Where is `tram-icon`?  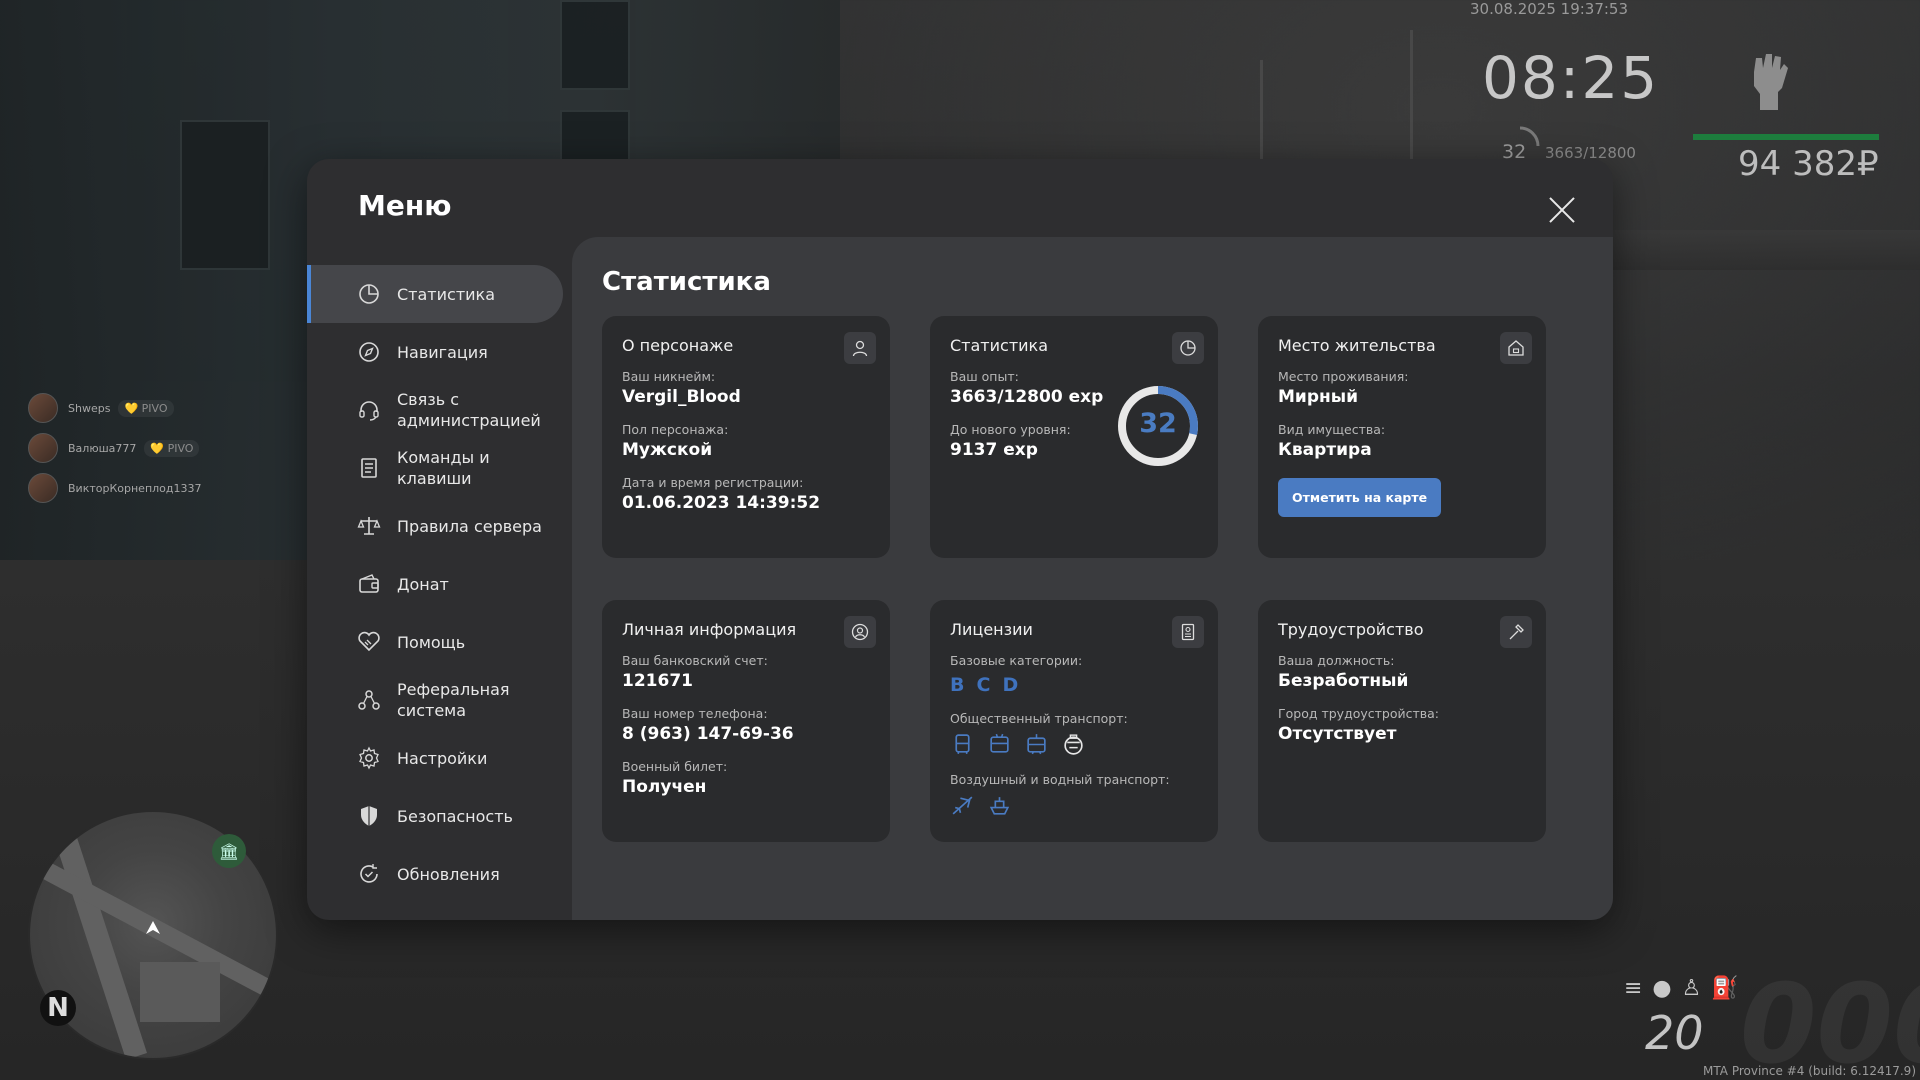
tram-icon is located at coordinates (1036, 744).